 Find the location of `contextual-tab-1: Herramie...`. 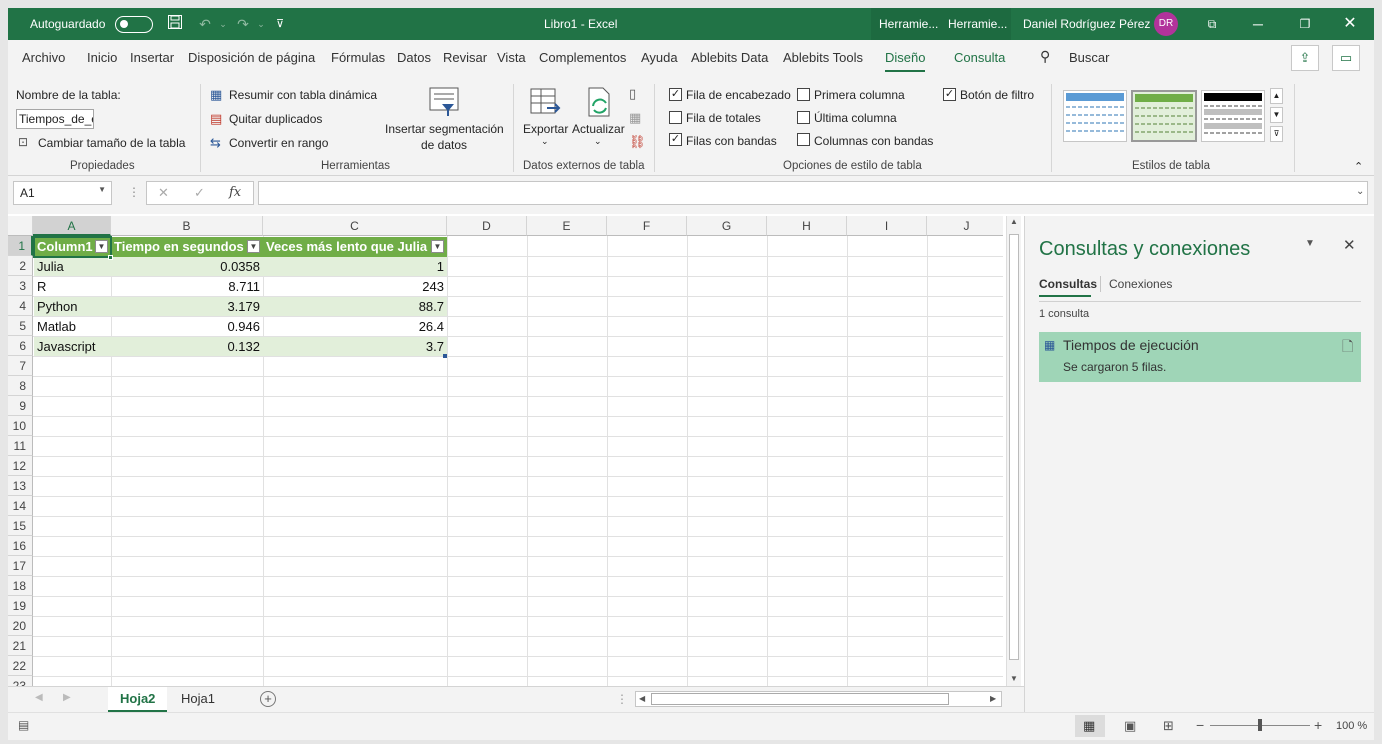

contextual-tab-1: Herramie... is located at coordinates (908, 24).